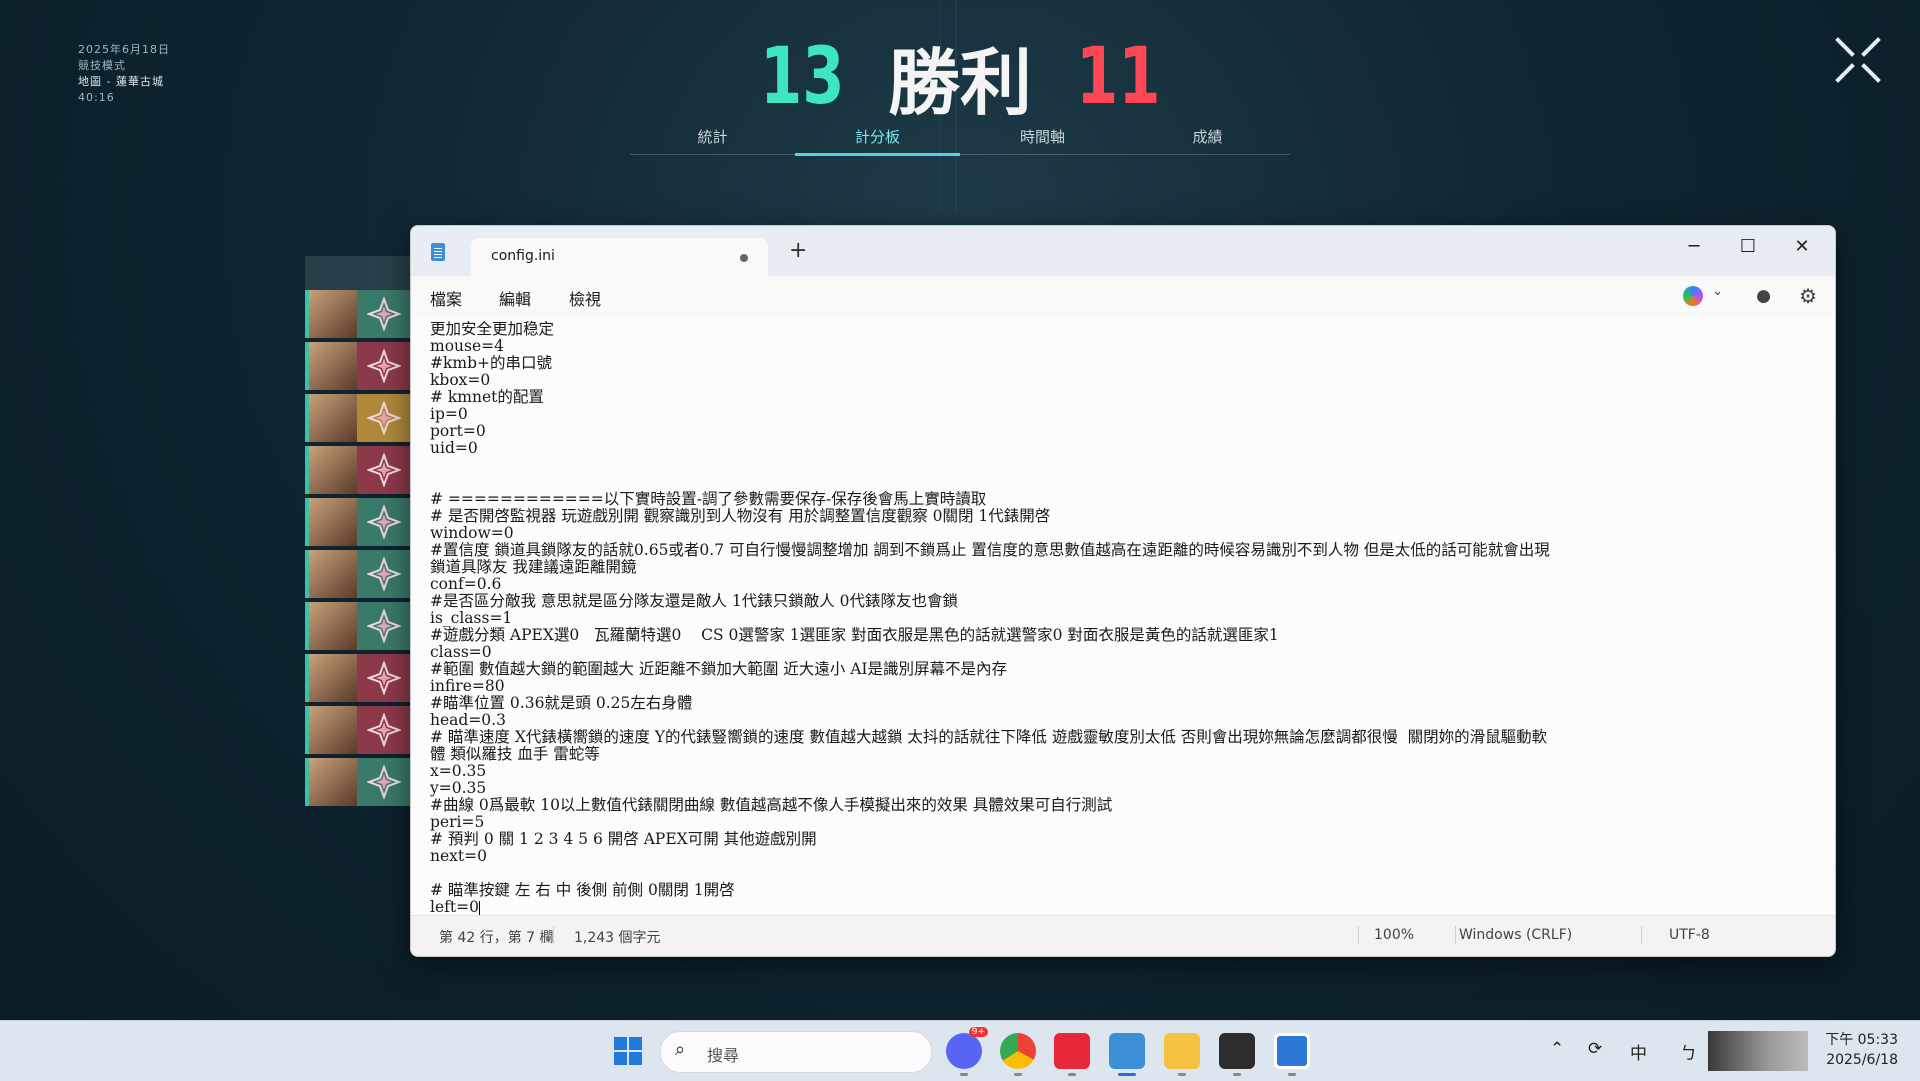 Image resolution: width=1920 pixels, height=1081 pixels. What do you see at coordinates (1808, 296) in the screenshot?
I see `settings-icon: ⚙` at bounding box center [1808, 296].